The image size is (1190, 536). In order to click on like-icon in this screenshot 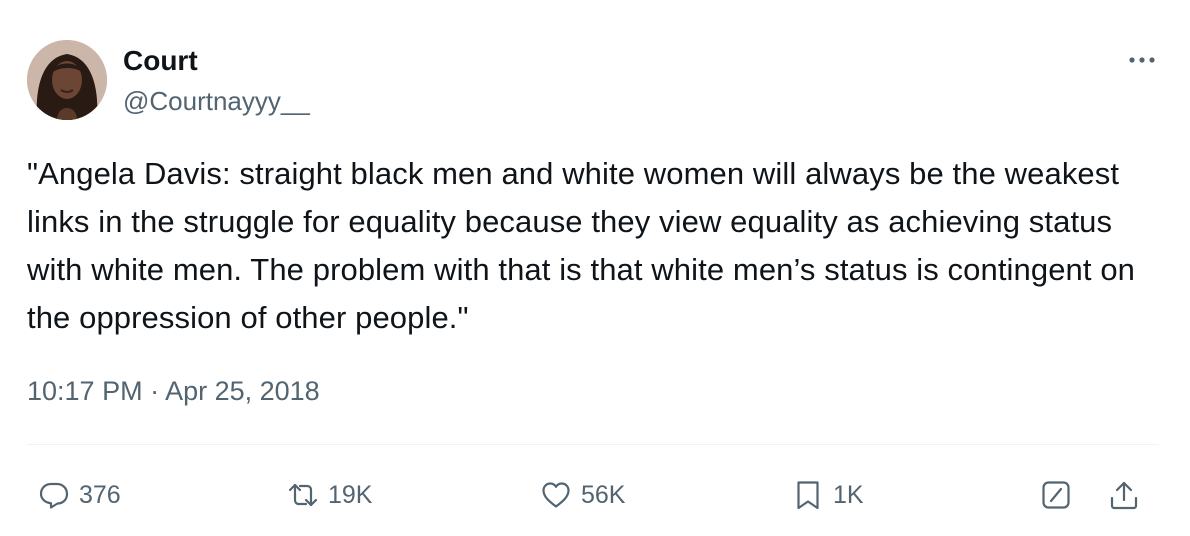, I will do `click(556, 495)`.